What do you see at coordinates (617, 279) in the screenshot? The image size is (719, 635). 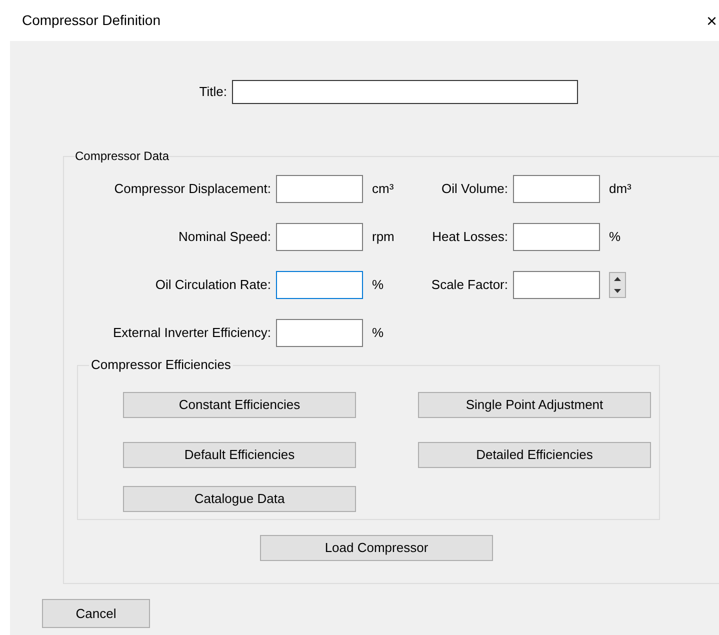 I see `up-arrow-icon` at bounding box center [617, 279].